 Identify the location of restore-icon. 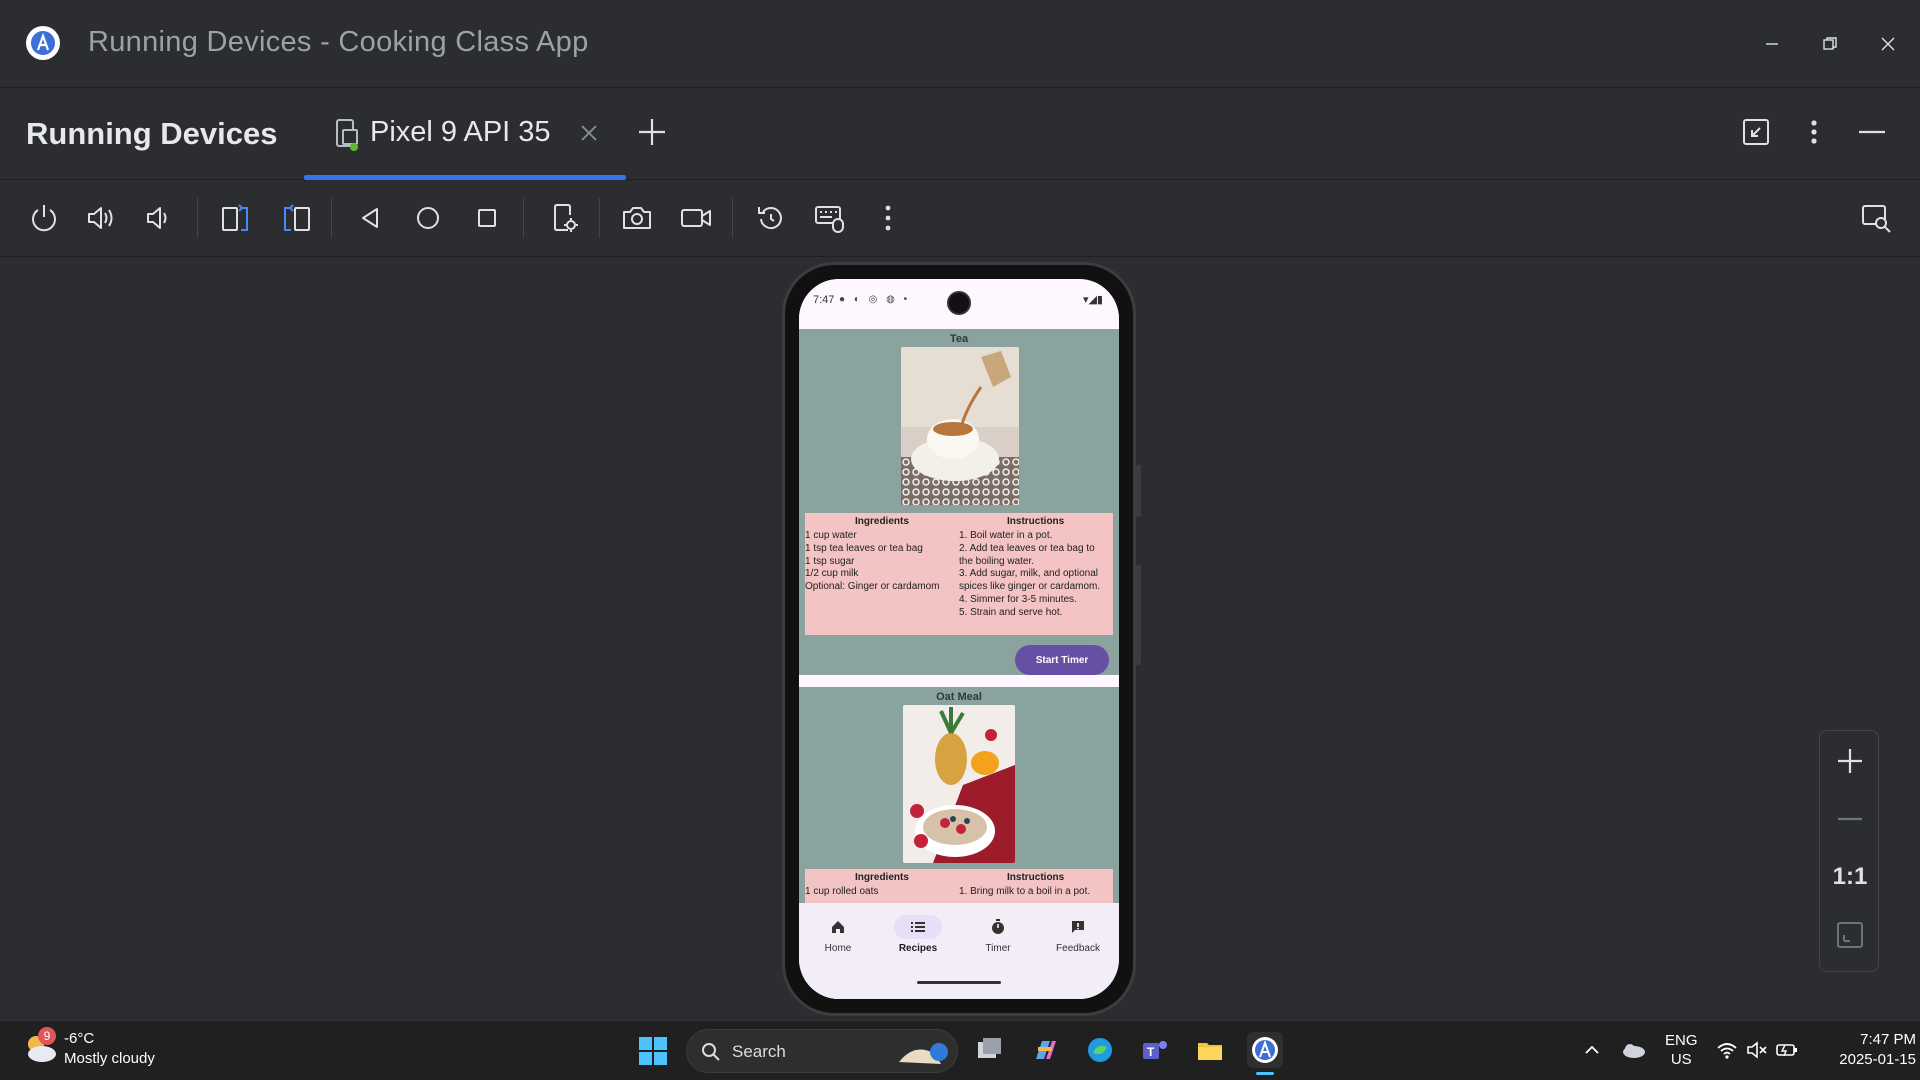
(1830, 44).